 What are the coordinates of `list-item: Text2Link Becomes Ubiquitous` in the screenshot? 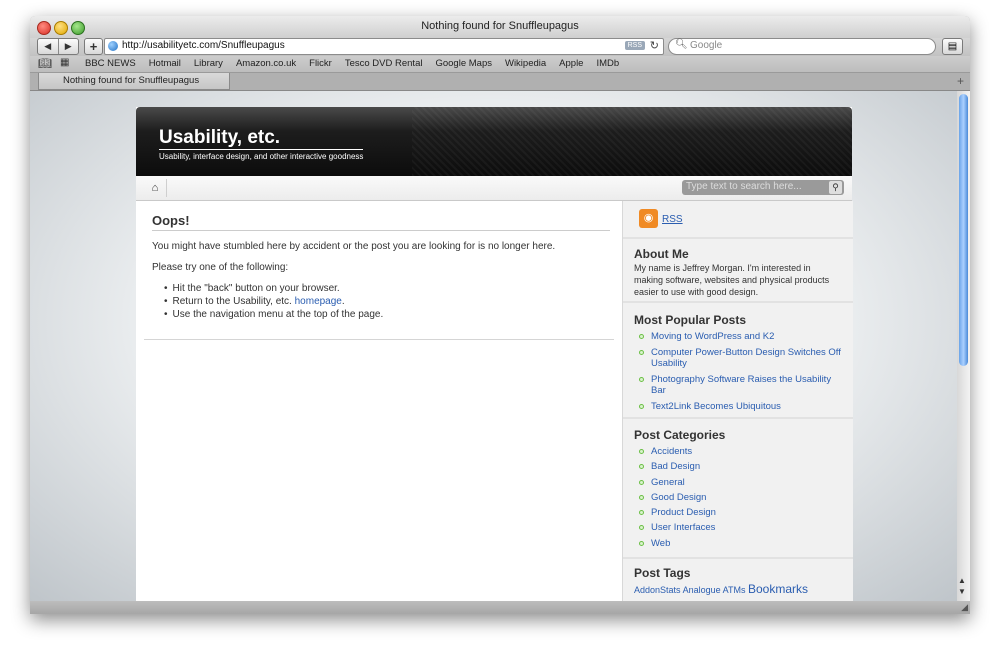 It's located at (743, 407).